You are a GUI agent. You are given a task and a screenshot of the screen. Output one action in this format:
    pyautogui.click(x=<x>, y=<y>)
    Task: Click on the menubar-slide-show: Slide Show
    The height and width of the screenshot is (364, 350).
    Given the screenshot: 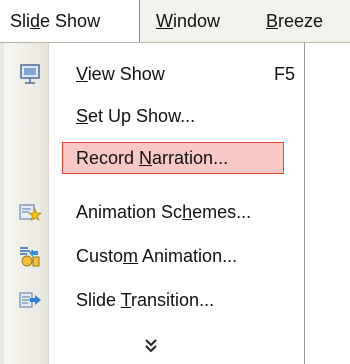 What is the action you would take?
    pyautogui.click(x=70, y=21)
    